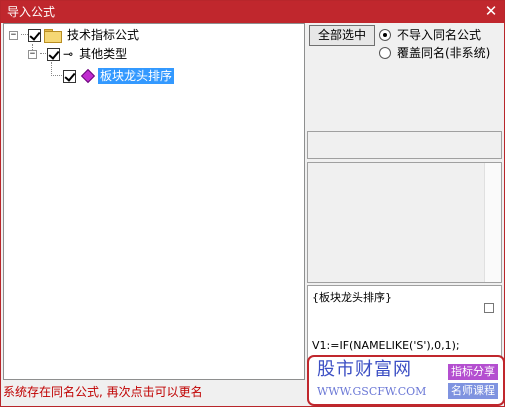  What do you see at coordinates (473, 372) in the screenshot?
I see `watermark-tag-share: 指标分享` at bounding box center [473, 372].